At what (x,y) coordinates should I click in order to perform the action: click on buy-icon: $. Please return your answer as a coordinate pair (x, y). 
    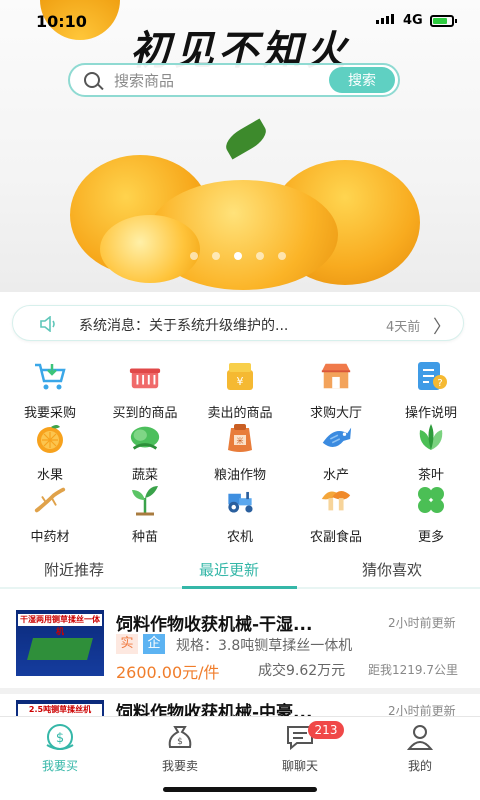
    Looking at the image, I should click on (60, 737).